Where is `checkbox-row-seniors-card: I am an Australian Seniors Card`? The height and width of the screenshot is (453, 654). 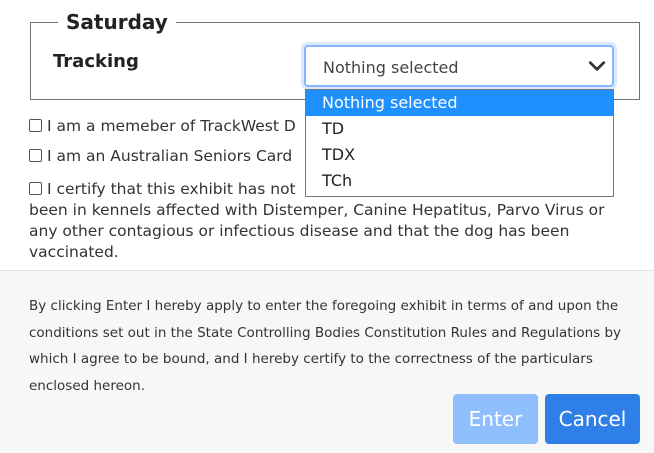
checkbox-row-seniors-card: I am an Australian Seniors Card is located at coordinates (160, 156).